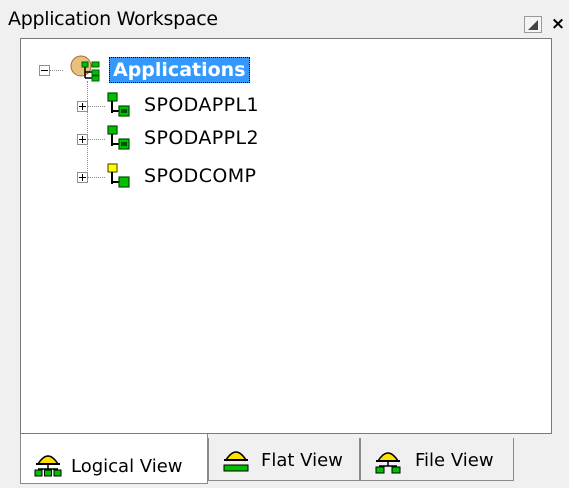  What do you see at coordinates (118, 175) in the screenshot?
I see `component-icon` at bounding box center [118, 175].